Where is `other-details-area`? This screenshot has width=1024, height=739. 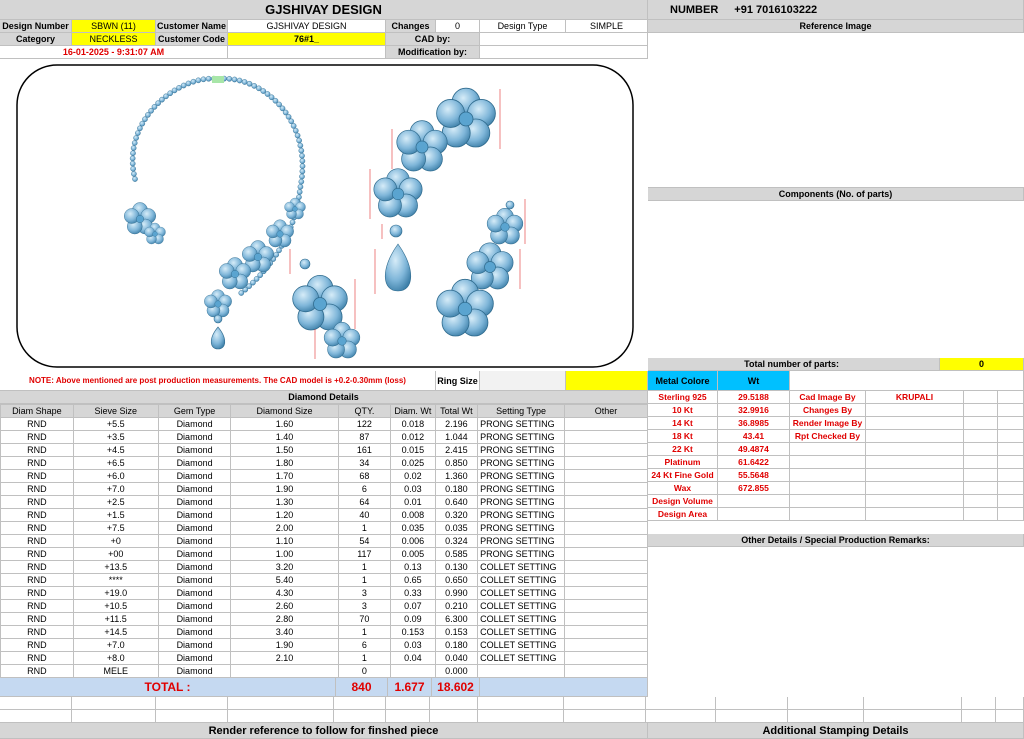
other-details-area is located at coordinates (836, 622).